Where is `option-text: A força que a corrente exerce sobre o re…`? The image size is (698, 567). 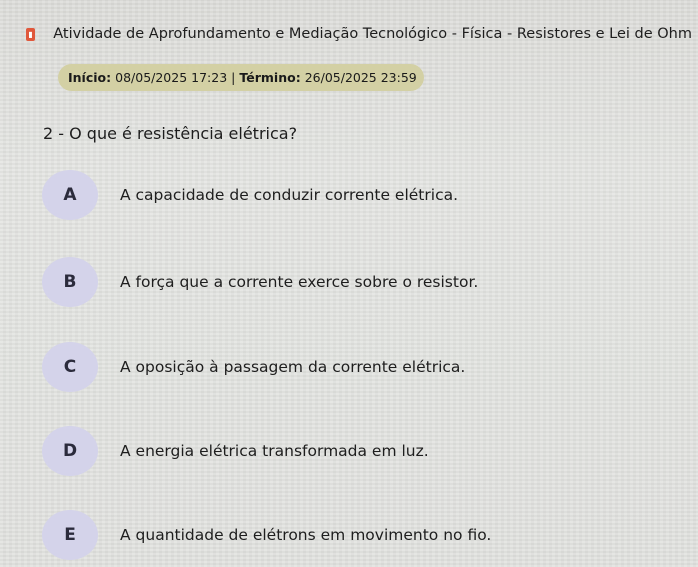
option-text: A força que a corrente exerce sobre o re… is located at coordinates (299, 282).